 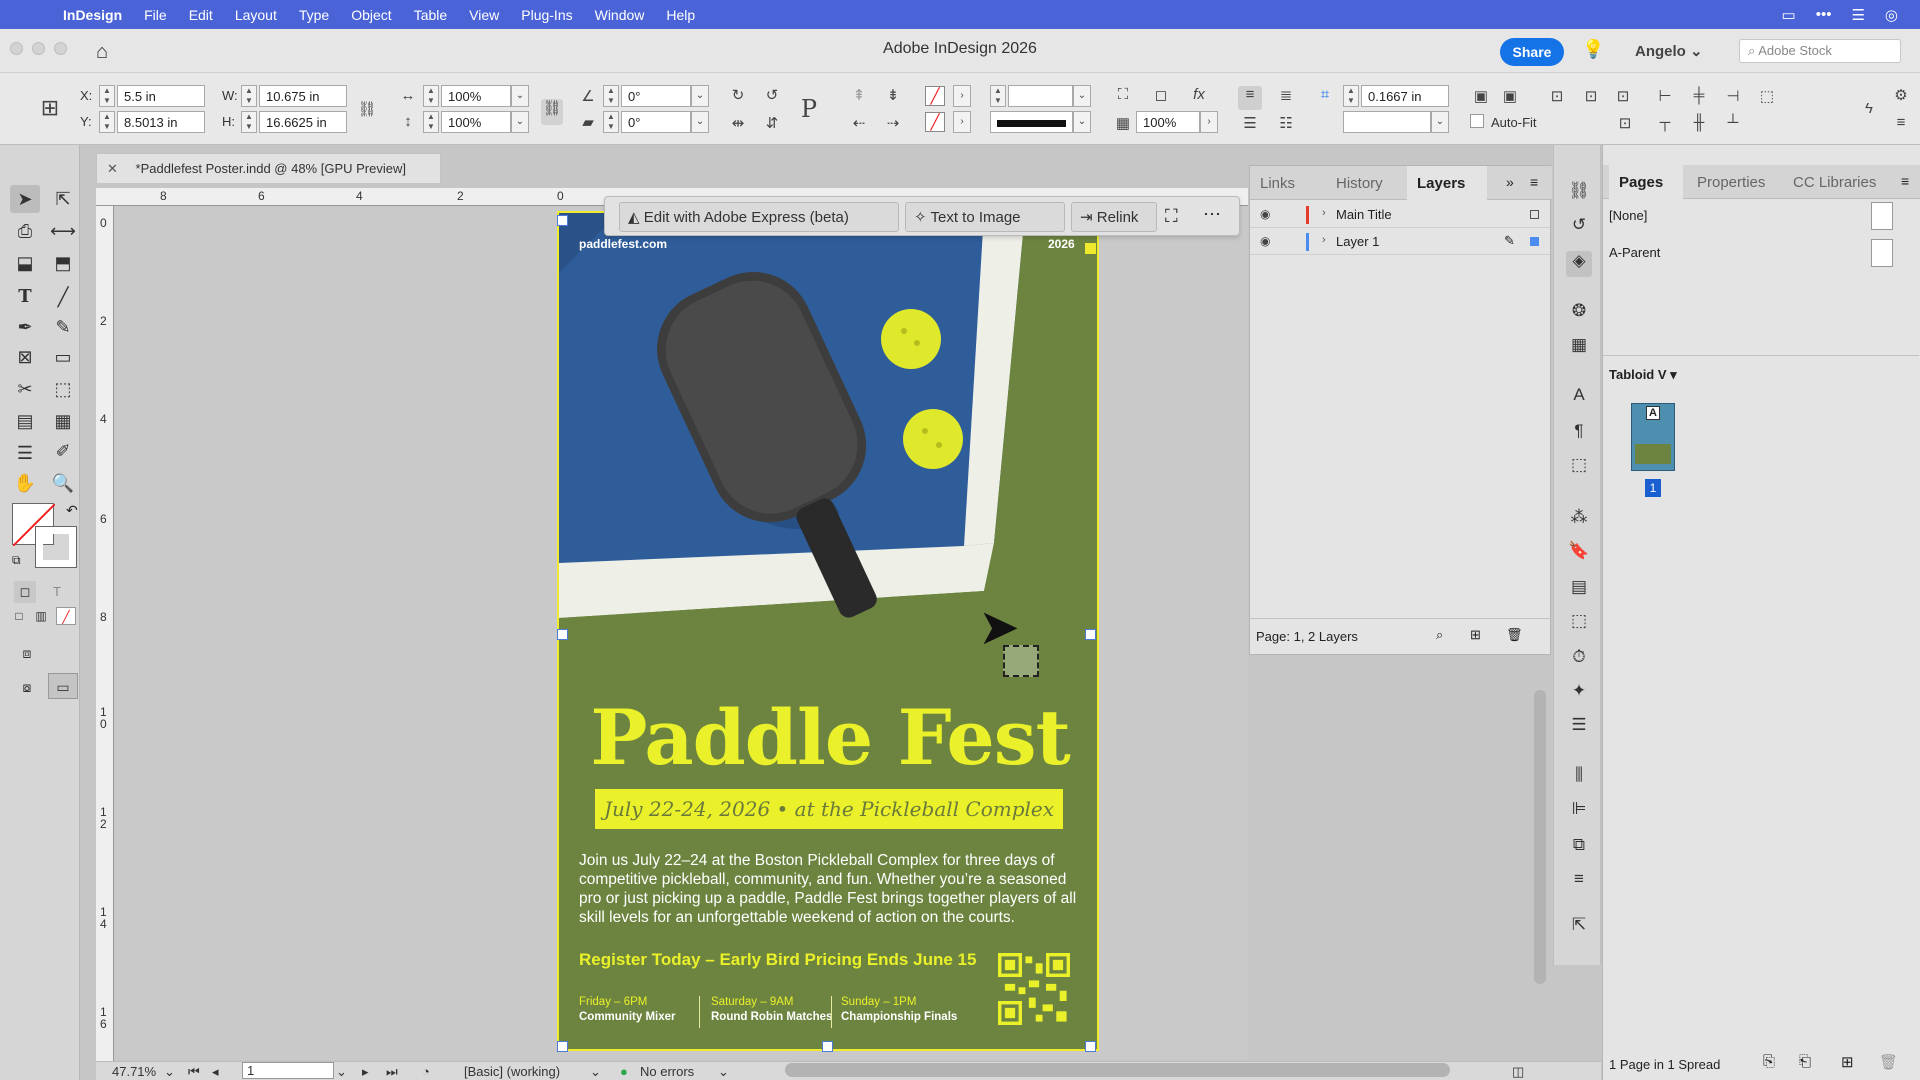 I want to click on align-text-center-icon: ≣, so click(x=1286, y=95).